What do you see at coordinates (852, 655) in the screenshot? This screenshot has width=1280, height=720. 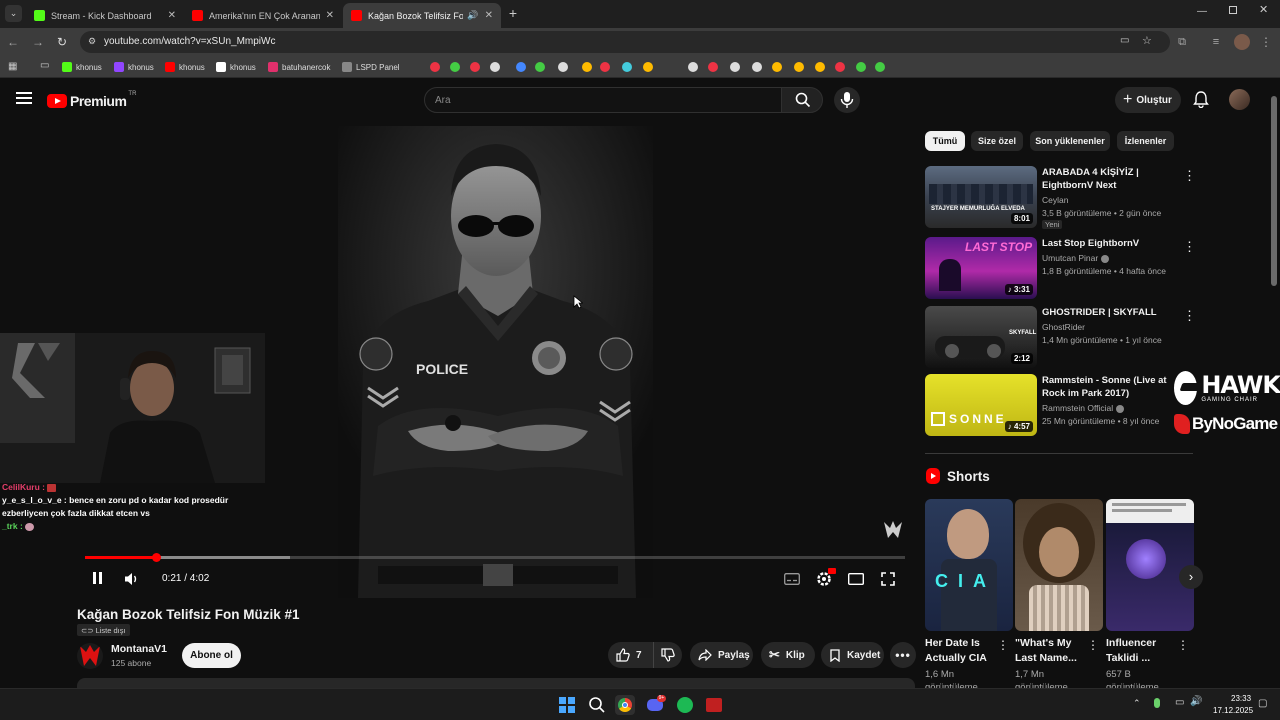 I see `save-button: Kaydet` at bounding box center [852, 655].